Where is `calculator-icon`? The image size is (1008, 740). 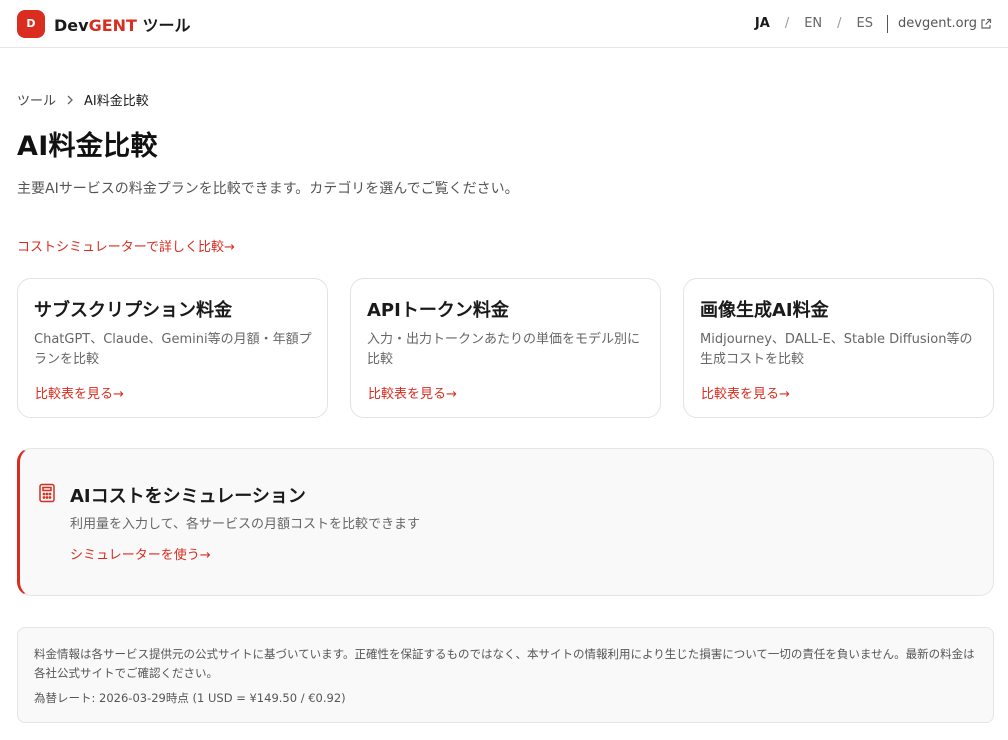 calculator-icon is located at coordinates (47, 493).